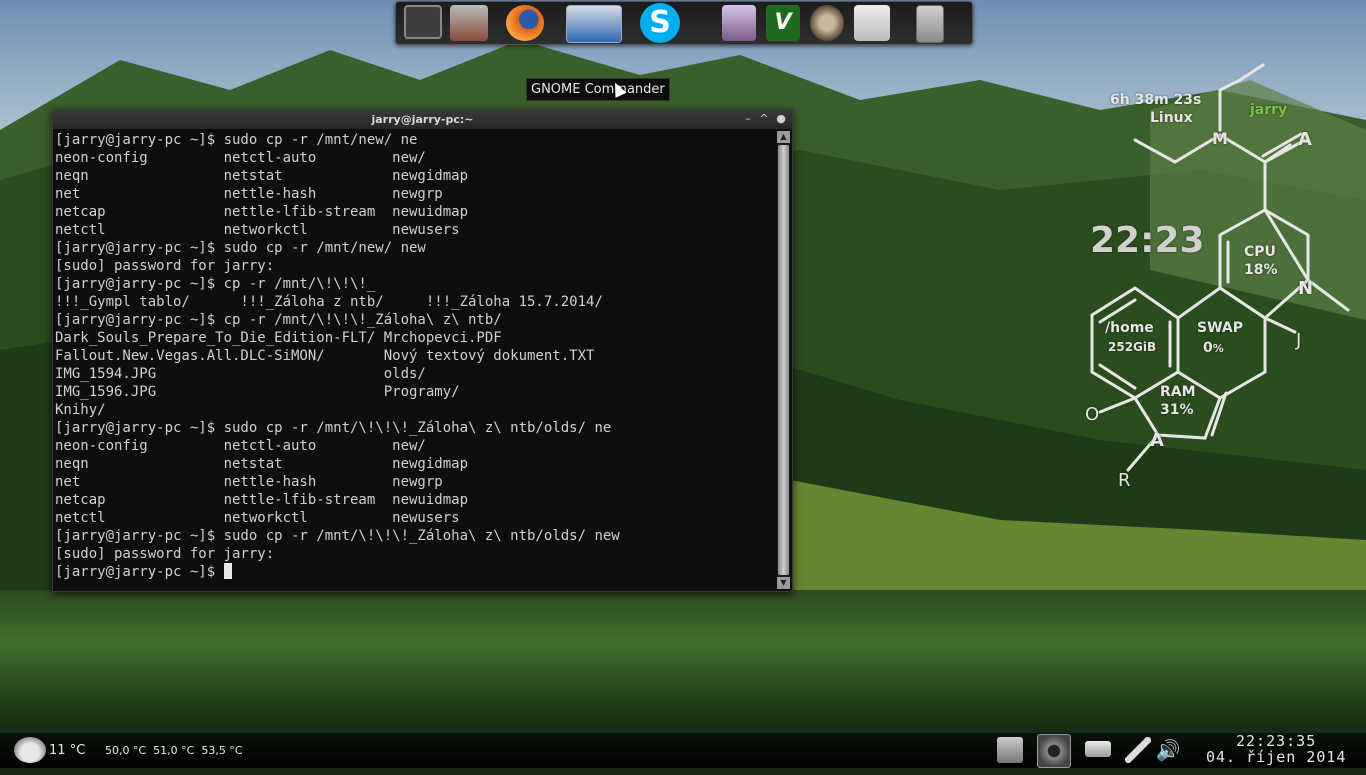 Image resolution: width=1366 pixels, height=775 pixels. Describe the element at coordinates (525, 23) in the screenshot. I see `firefox-icon` at that location.